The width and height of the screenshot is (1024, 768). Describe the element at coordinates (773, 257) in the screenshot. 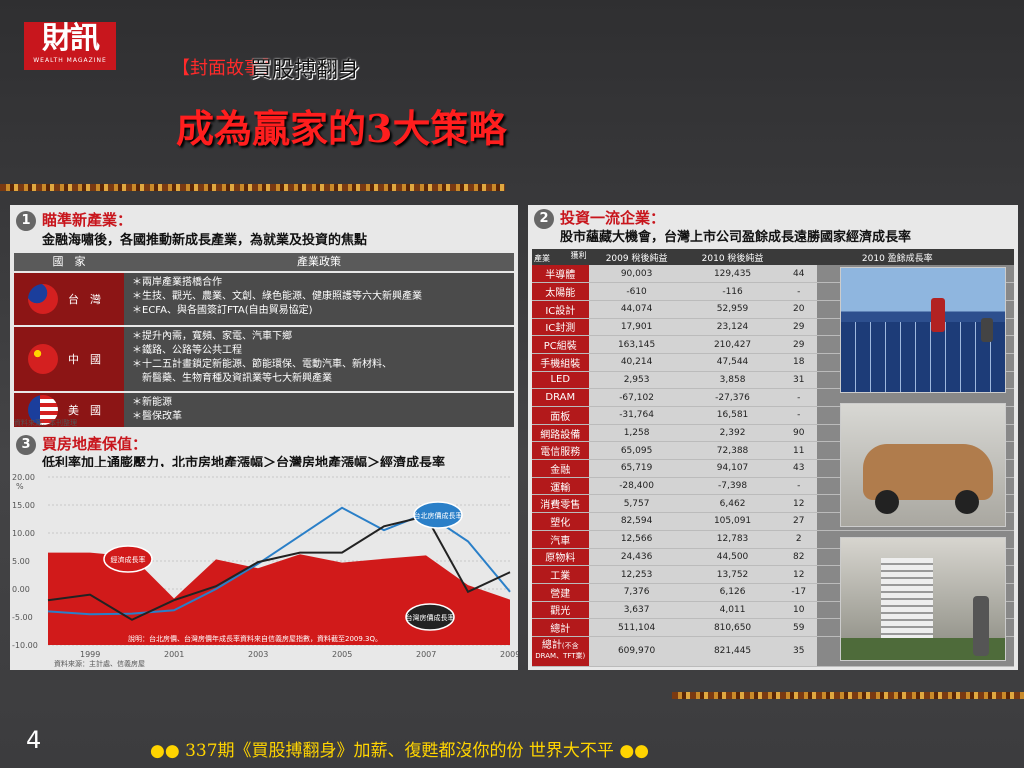

I see `earnings-table-header: 產業 獲利 2009 稅後純益 2010 稅後純益 2010 盈餘成長率` at that location.